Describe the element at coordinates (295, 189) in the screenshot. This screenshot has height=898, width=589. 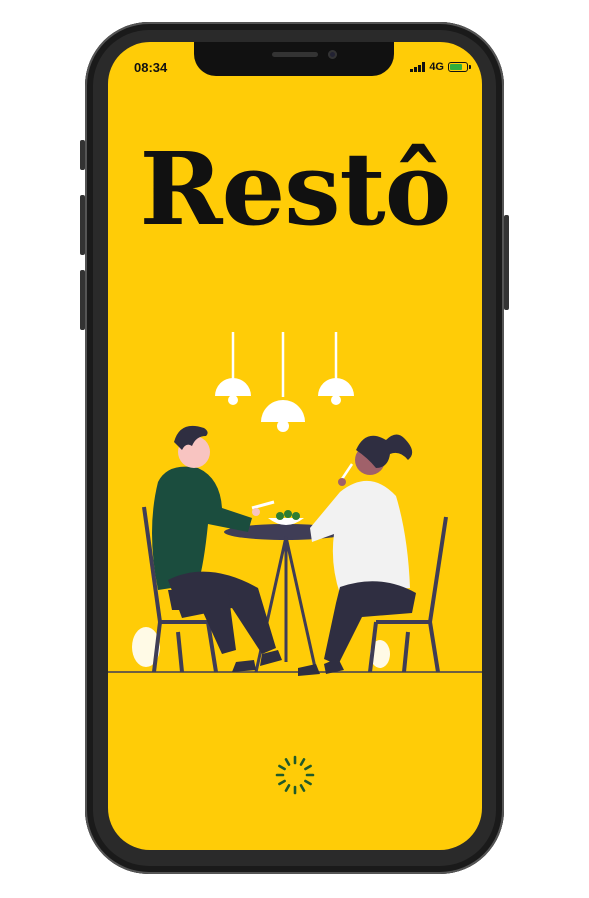
I see `app-logo-title: Restô` at that location.